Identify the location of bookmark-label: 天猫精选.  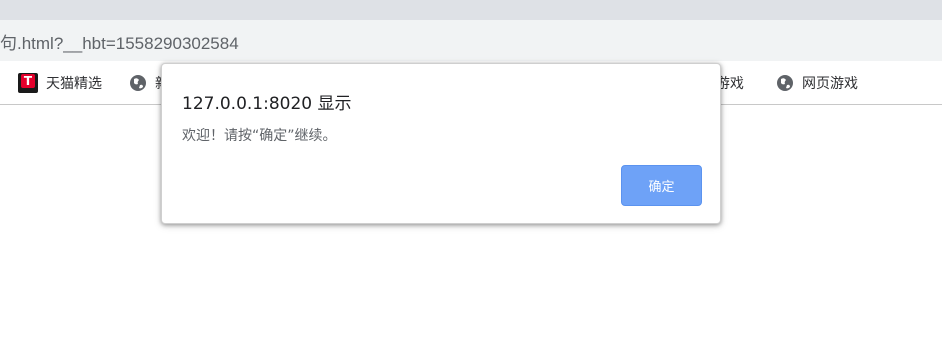
(74, 84).